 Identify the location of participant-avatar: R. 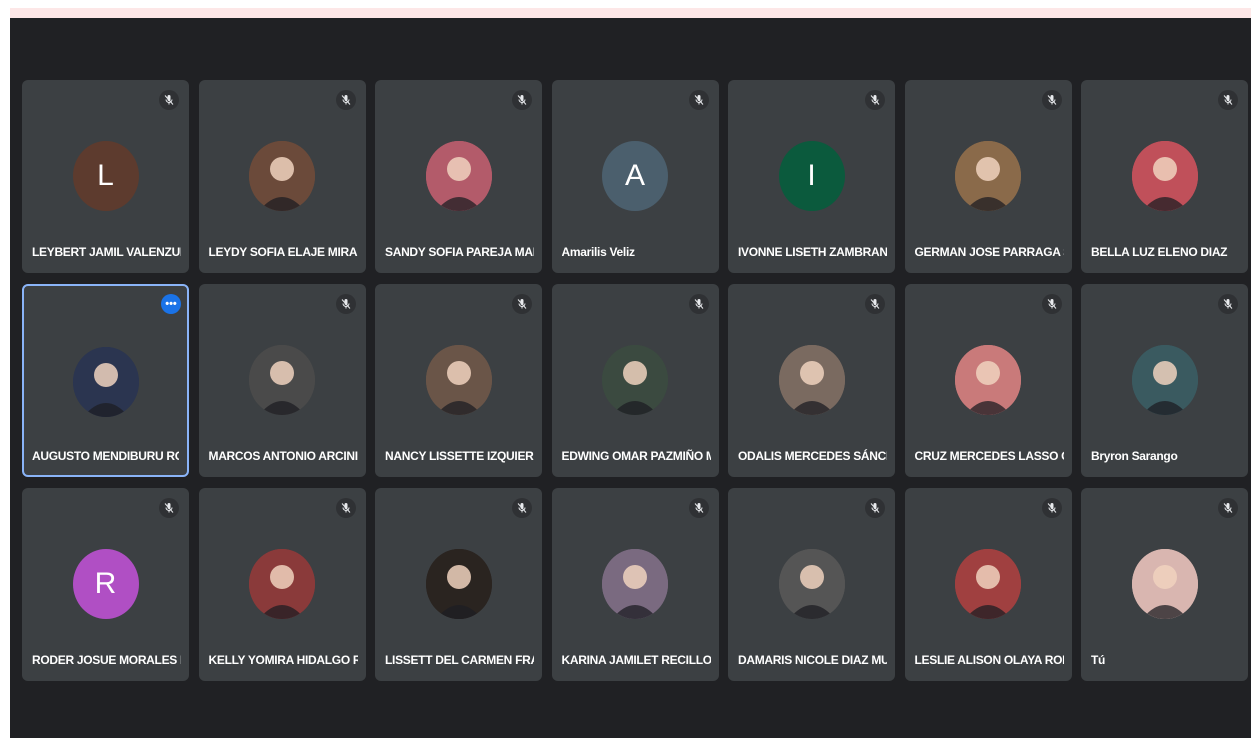
(105, 584).